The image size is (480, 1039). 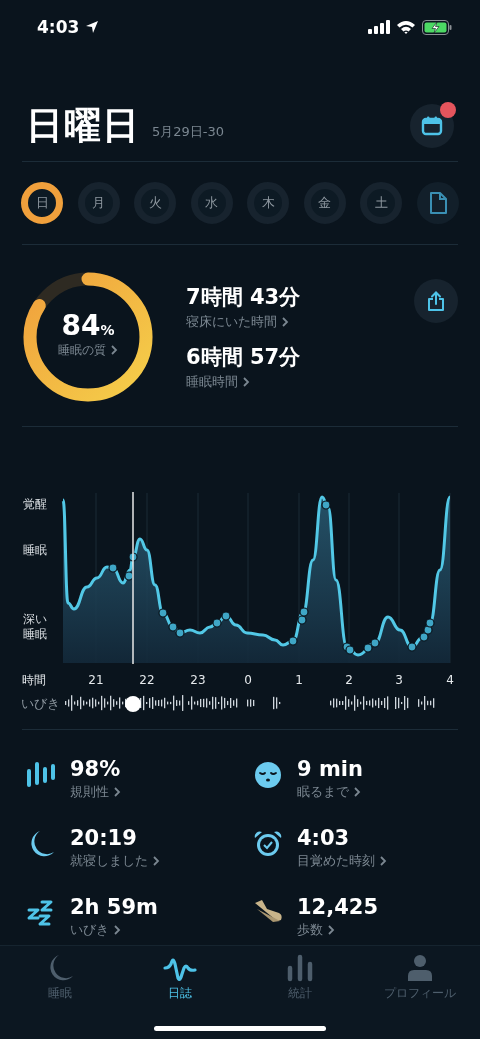 I want to click on day-tab: 木, so click(x=268, y=203).